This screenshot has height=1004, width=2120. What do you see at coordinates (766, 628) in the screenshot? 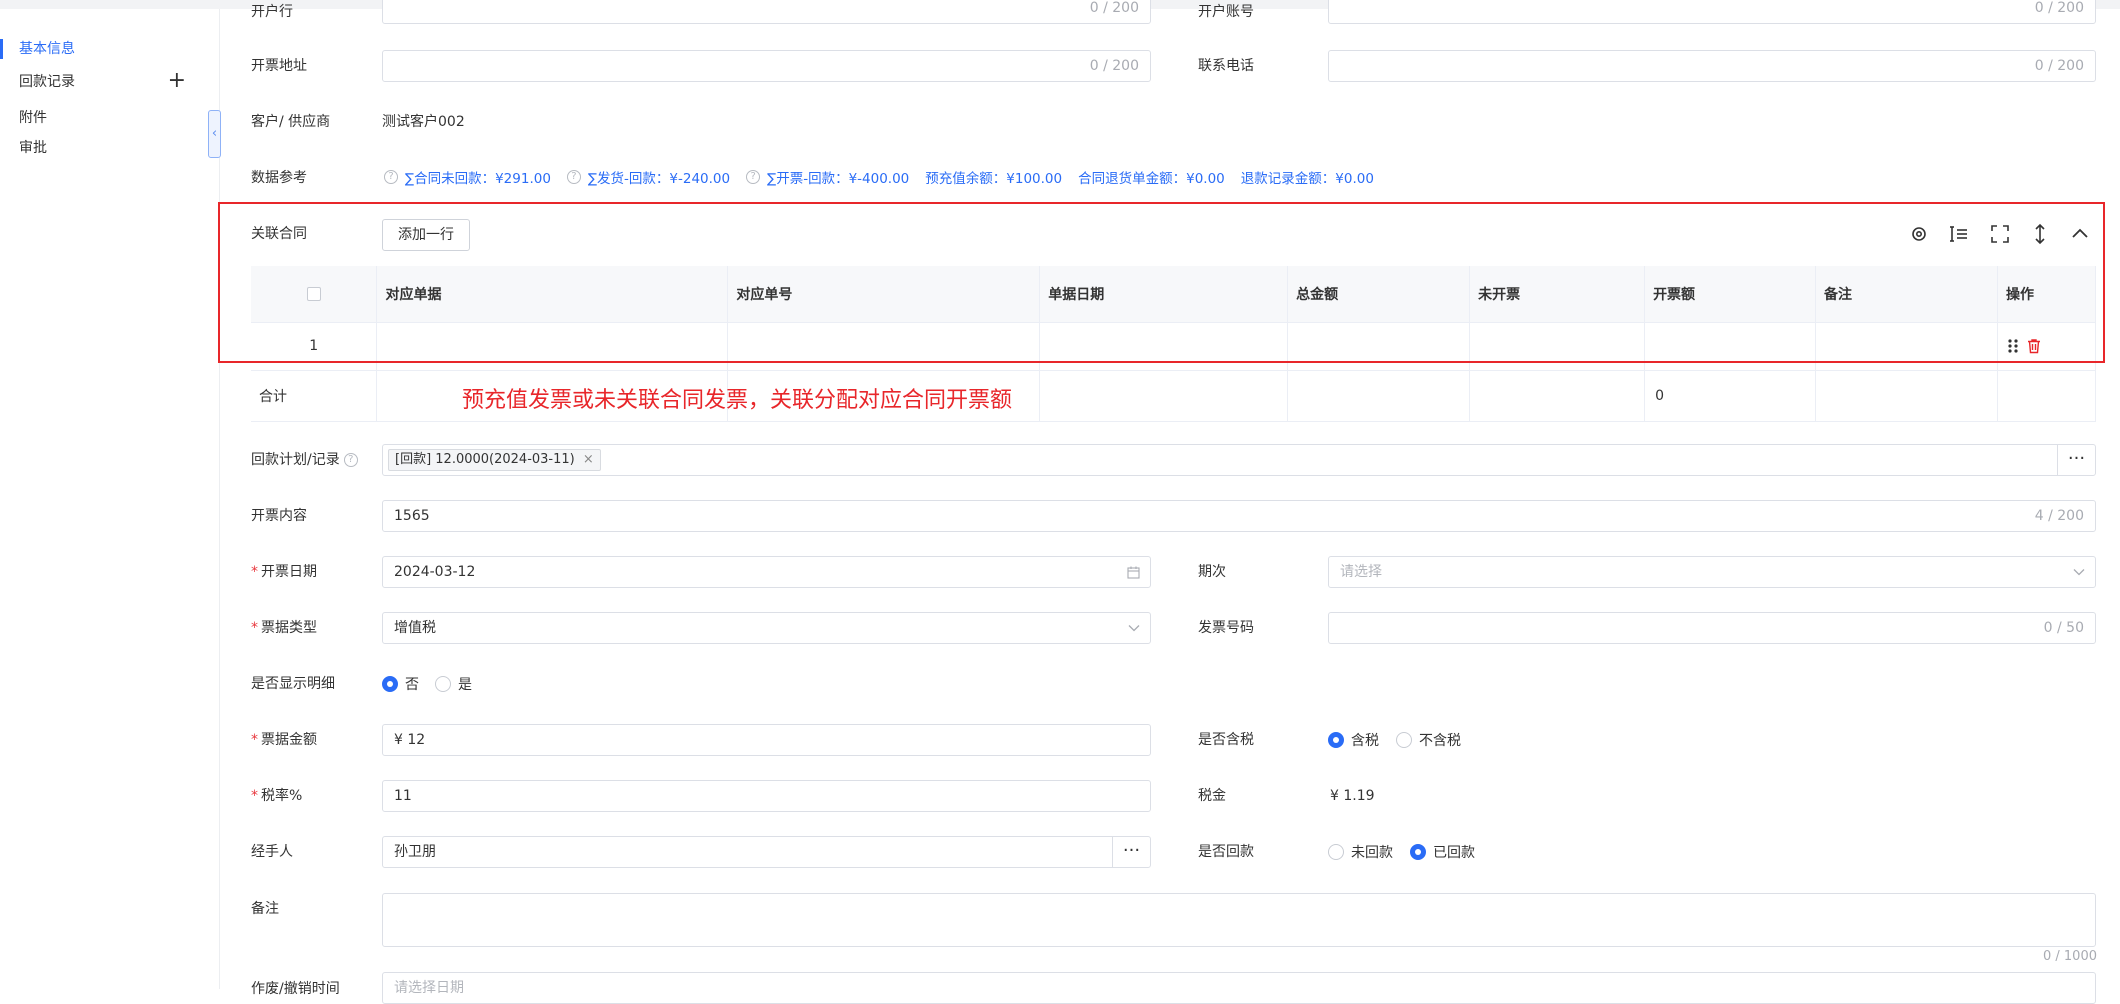
I see `bill-type-select: 增值税` at bounding box center [766, 628].